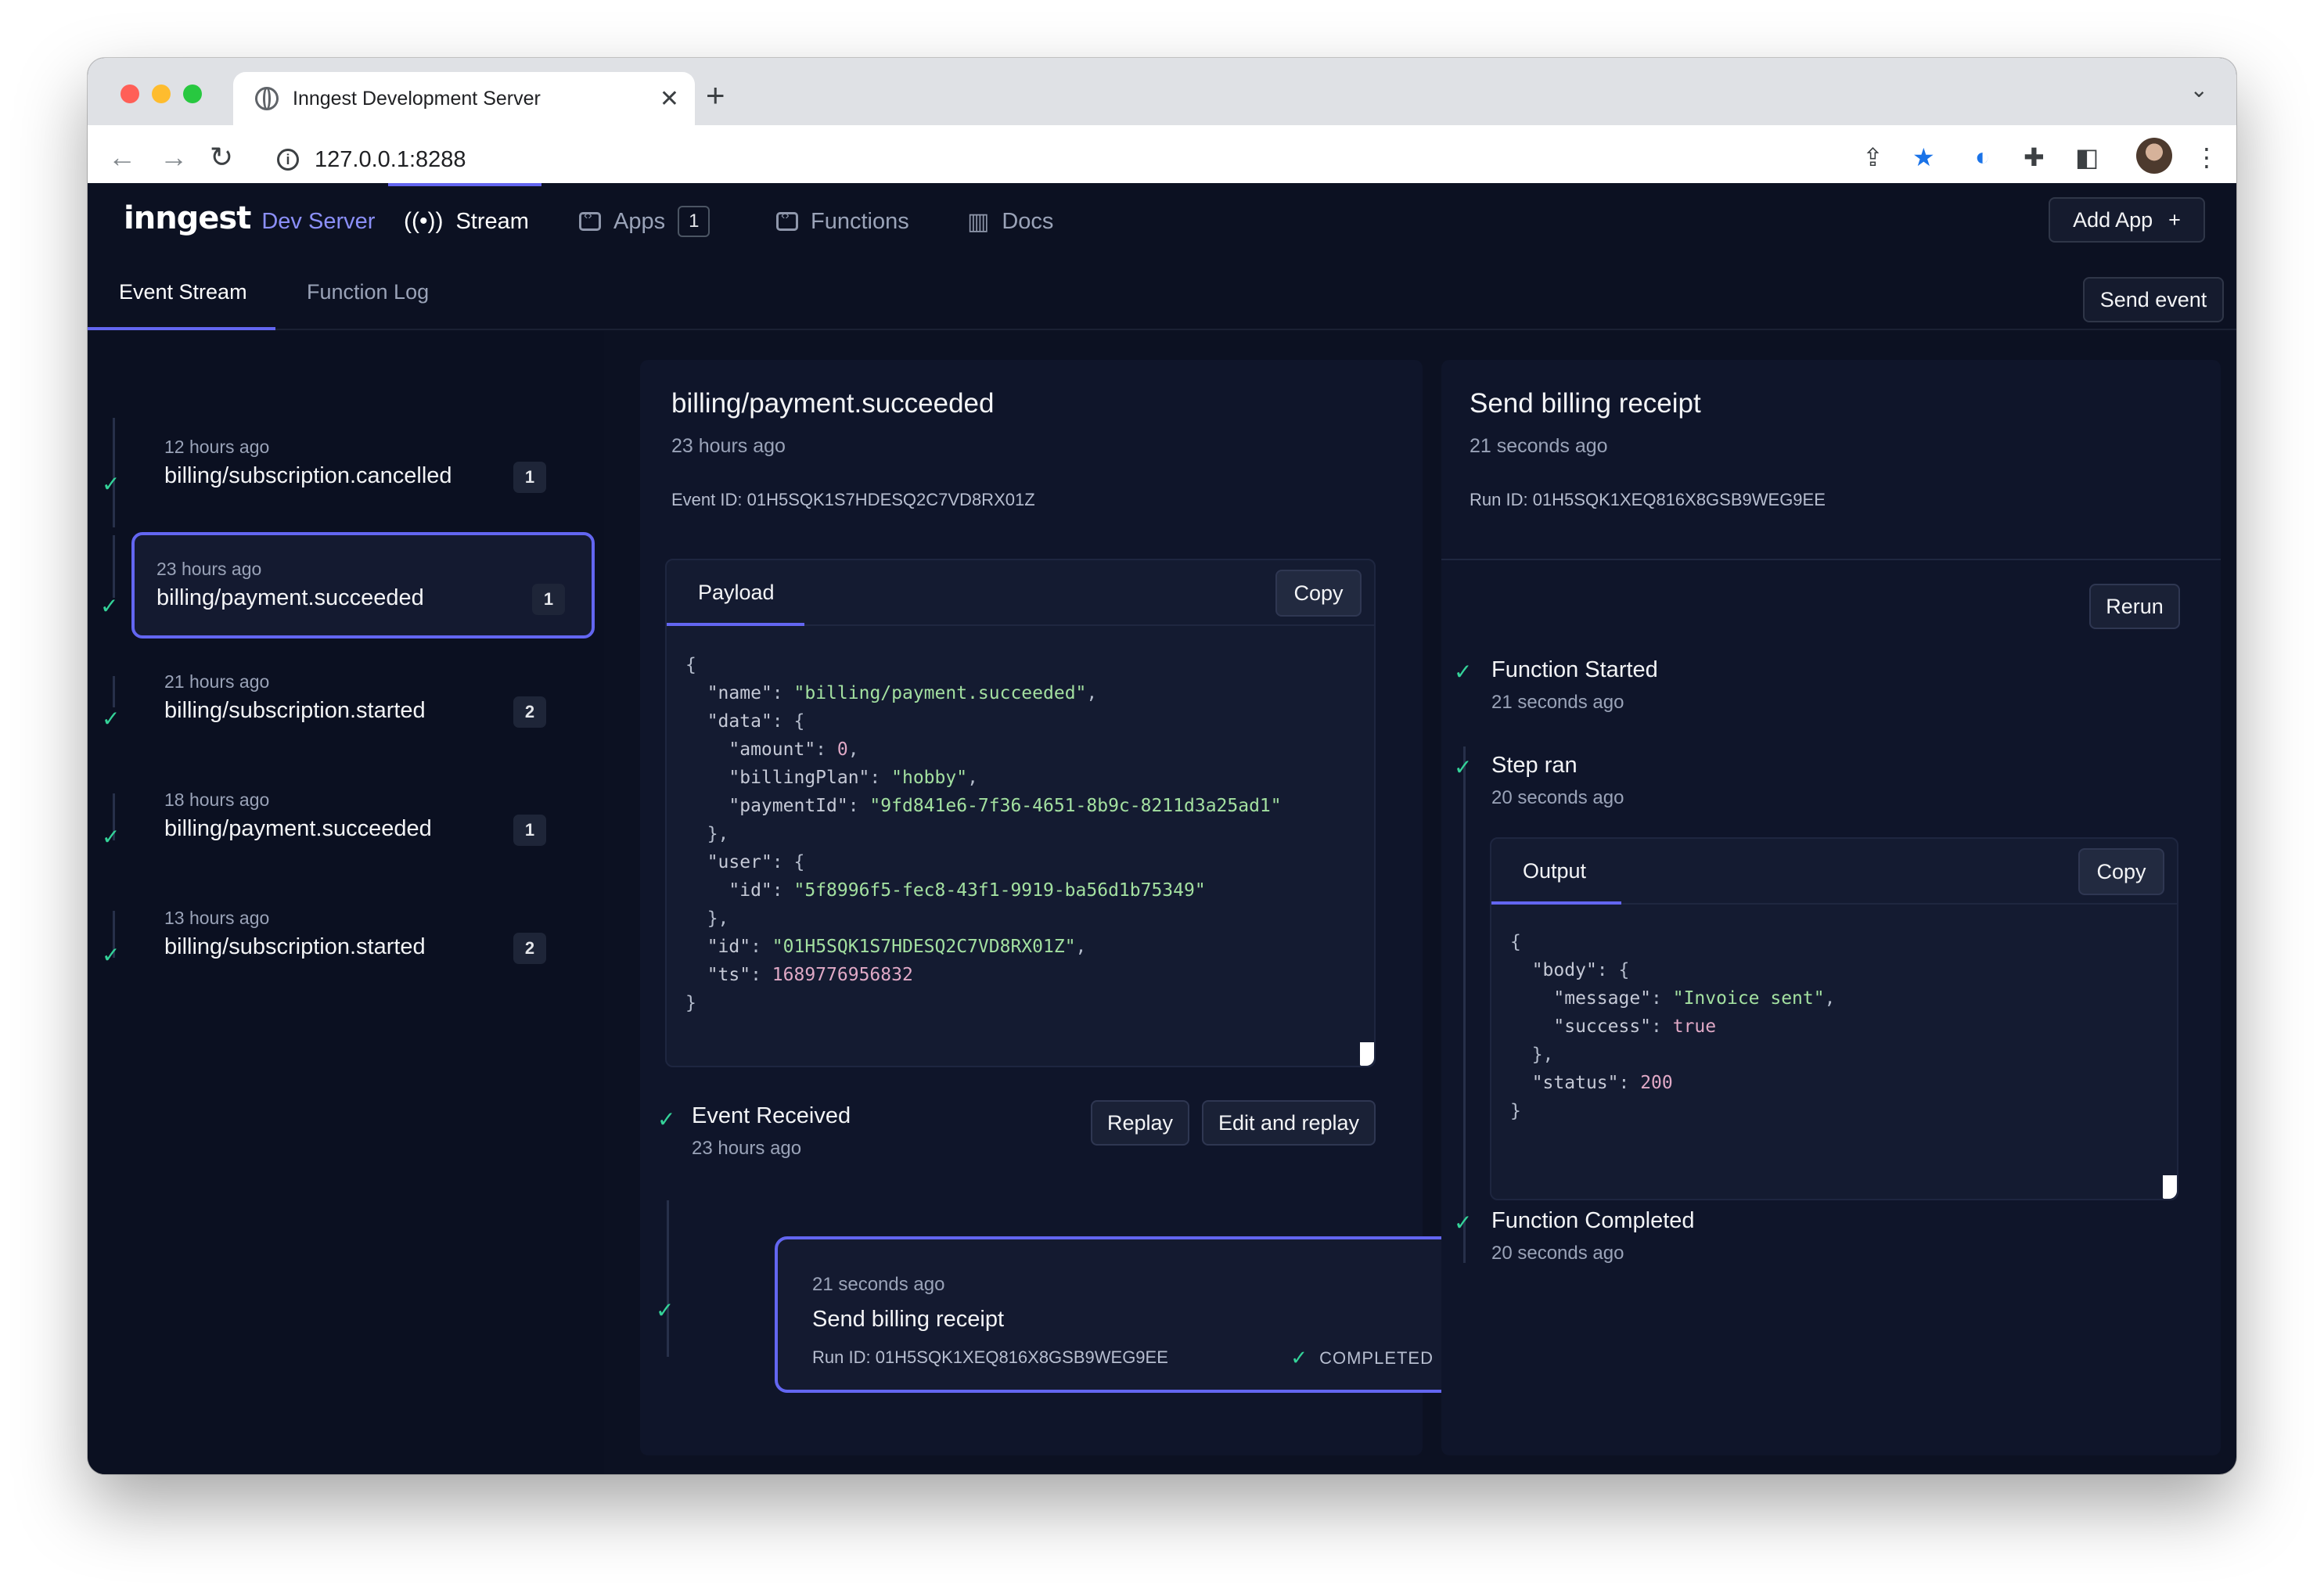 The image size is (2324, 1590). Describe the element at coordinates (853, 500) in the screenshot. I see `event-id: Event ID: 01H5SQK1S7HDESQ2C7VD8RX01Z` at that location.